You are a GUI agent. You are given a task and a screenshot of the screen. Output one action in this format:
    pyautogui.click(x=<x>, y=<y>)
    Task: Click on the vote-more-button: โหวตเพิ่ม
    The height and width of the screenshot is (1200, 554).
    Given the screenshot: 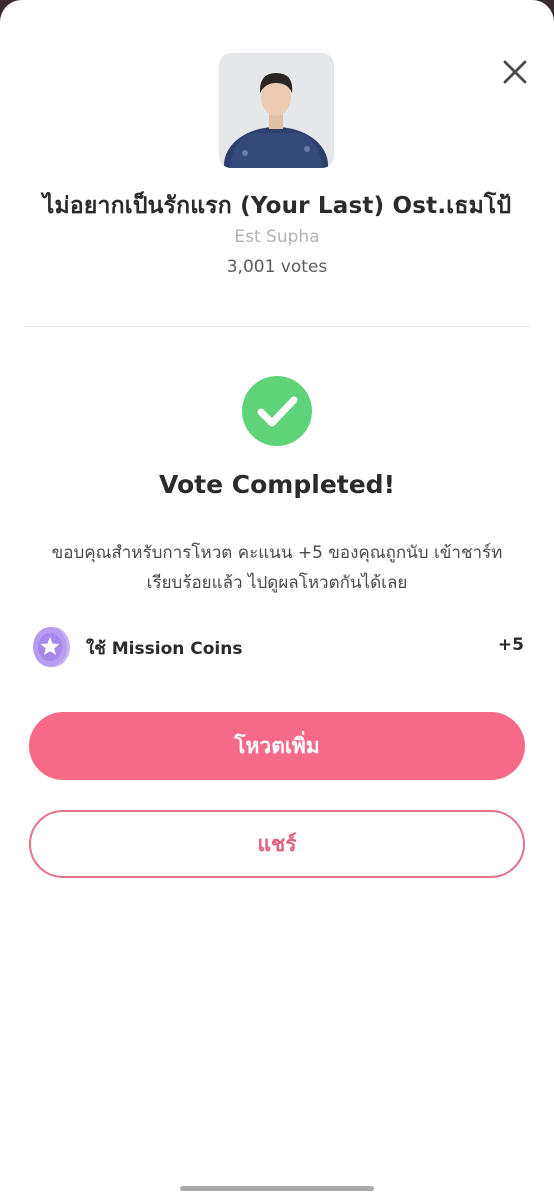 What is the action you would take?
    pyautogui.click(x=277, y=746)
    